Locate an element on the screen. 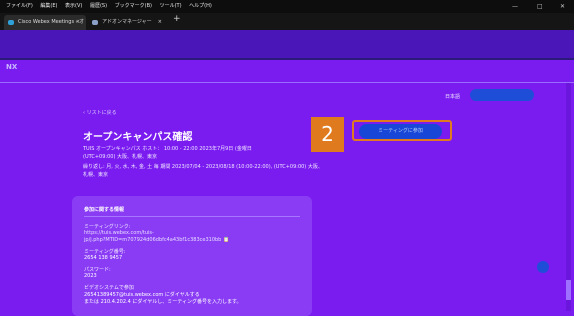 This screenshot has height=316, width=574. video-dial-line2: または 210.4.202.4 にダイヤルし、ミーティング番号を入力します。 is located at coordinates (163, 302).